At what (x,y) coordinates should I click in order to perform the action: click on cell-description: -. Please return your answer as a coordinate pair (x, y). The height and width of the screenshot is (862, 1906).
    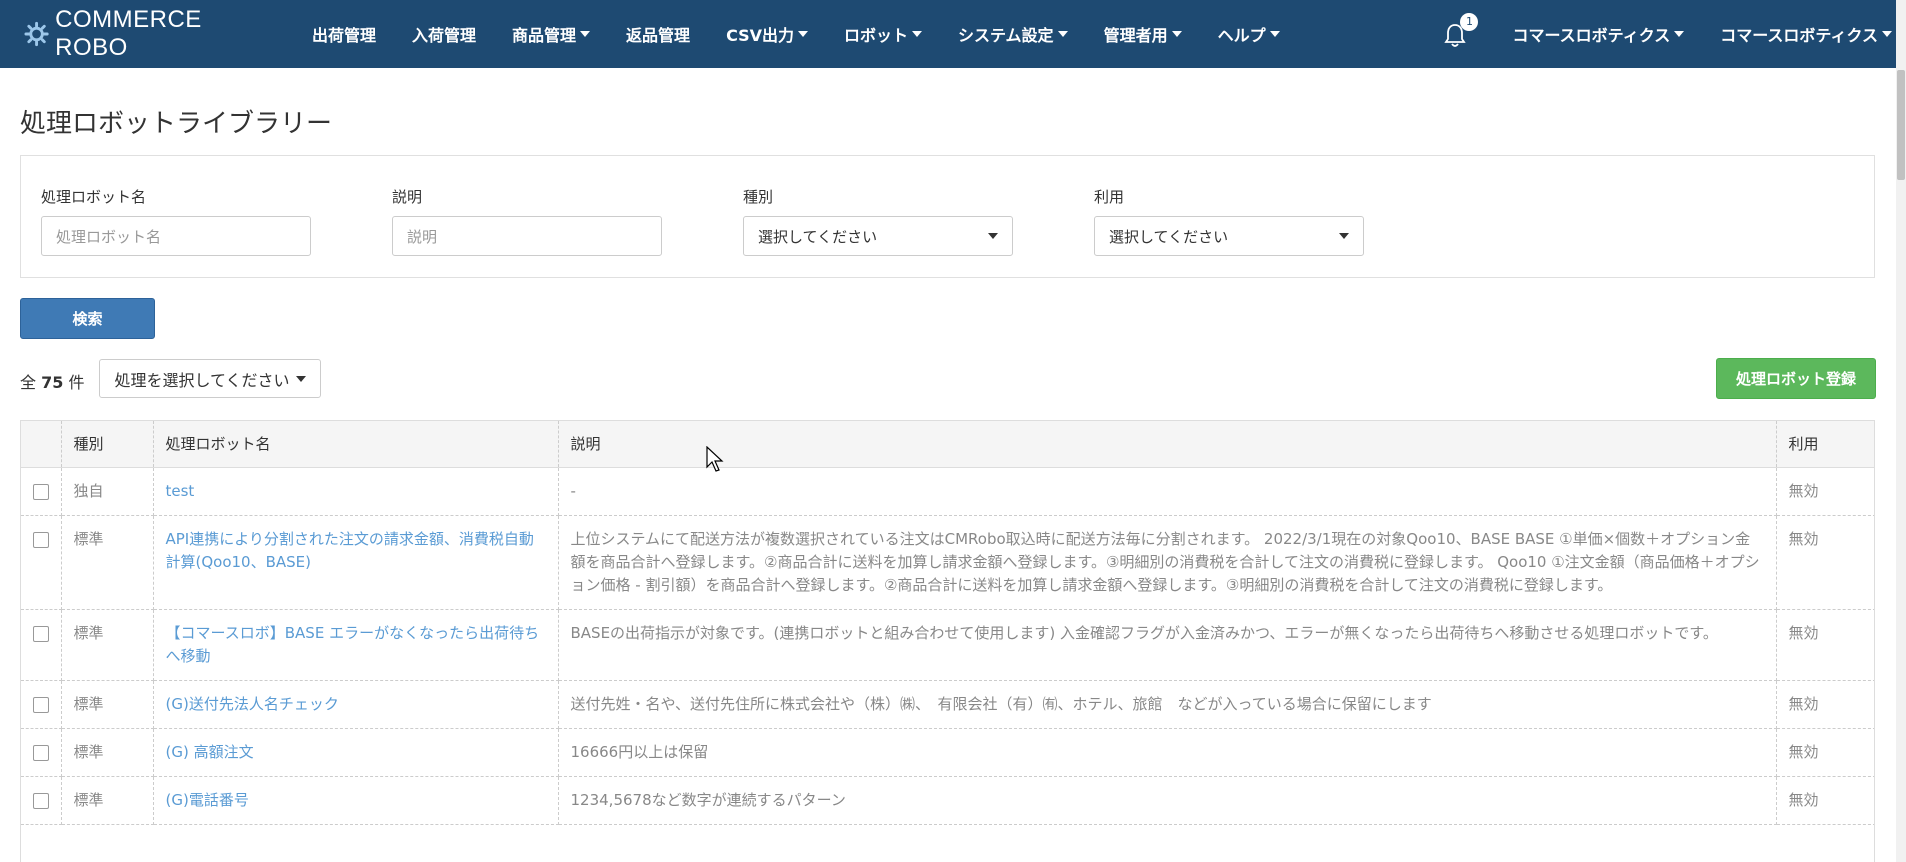
    Looking at the image, I should click on (1167, 491).